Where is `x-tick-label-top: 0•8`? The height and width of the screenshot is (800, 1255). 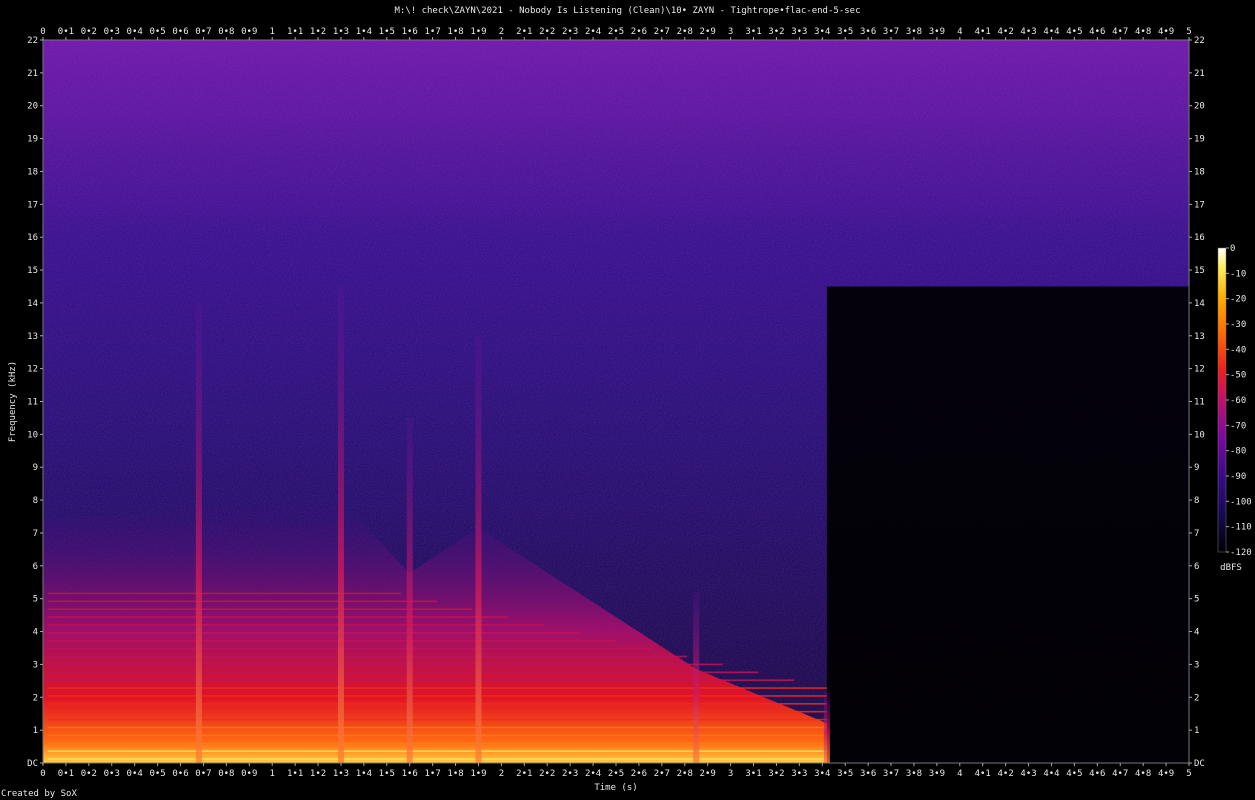
x-tick-label-top: 0•8 is located at coordinates (226, 32).